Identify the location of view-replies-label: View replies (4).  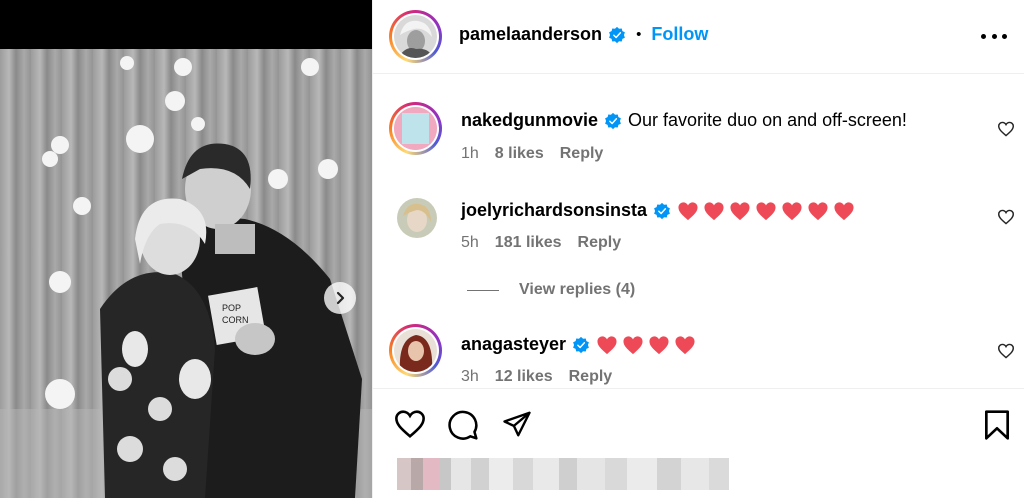
(577, 289).